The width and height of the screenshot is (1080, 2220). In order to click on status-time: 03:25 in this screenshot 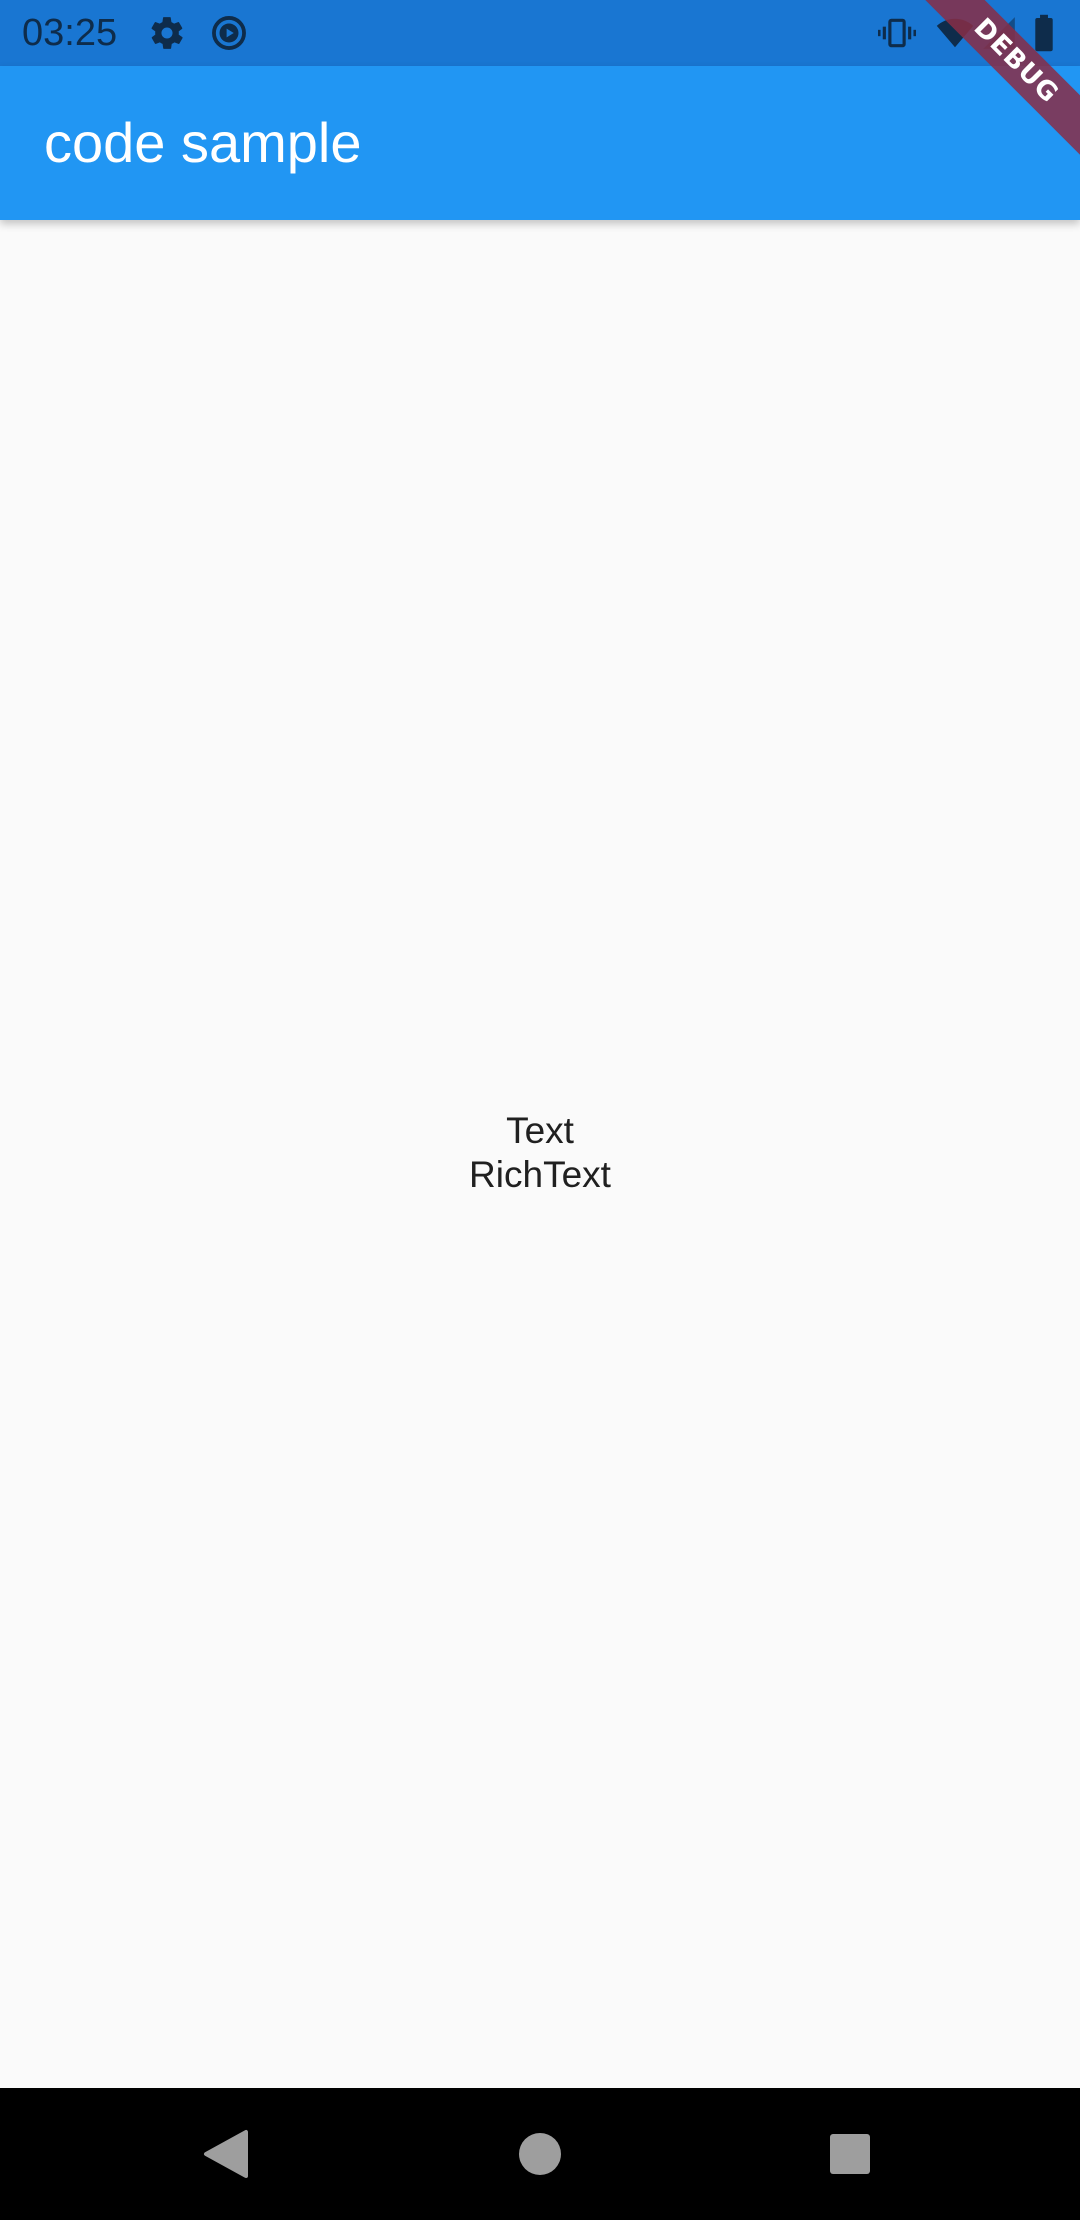, I will do `click(70, 33)`.